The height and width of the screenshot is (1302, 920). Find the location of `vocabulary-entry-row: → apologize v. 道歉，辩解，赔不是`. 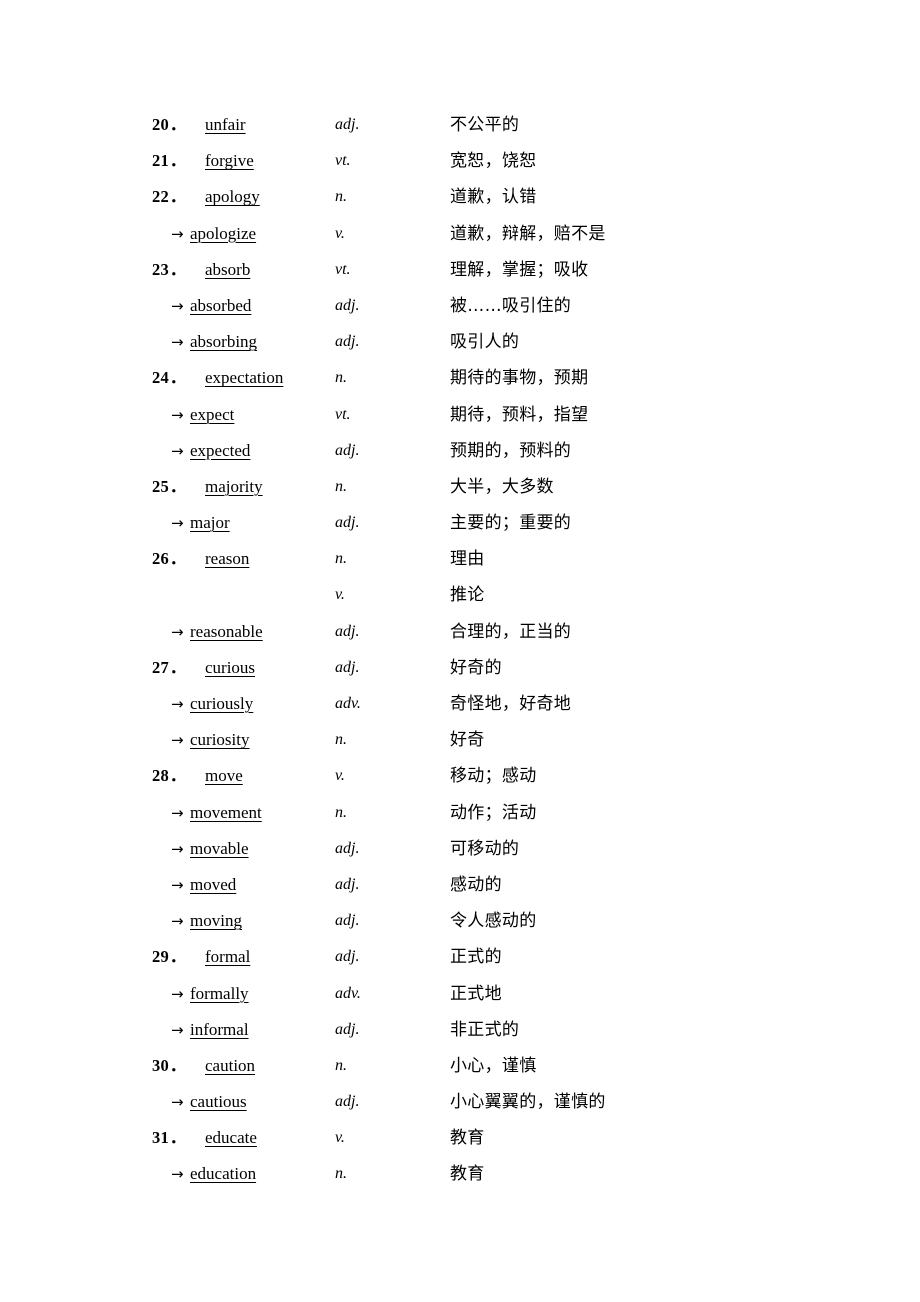

vocabulary-entry-row: → apologize v. 道歉，辩解，赔不是 is located at coordinates (502, 234).